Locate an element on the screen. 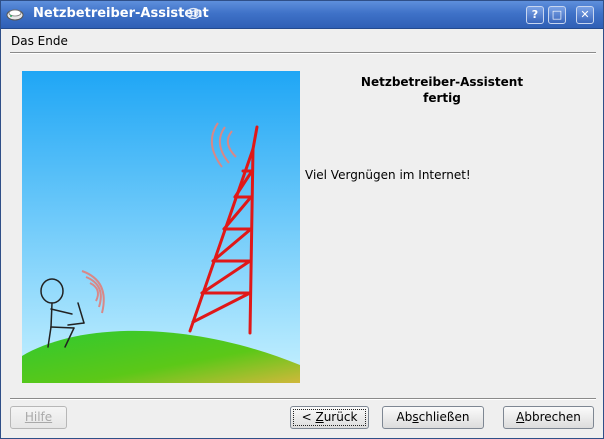 The width and height of the screenshot is (604, 439). finish-button-label-pre: Ab is located at coordinates (404, 417).